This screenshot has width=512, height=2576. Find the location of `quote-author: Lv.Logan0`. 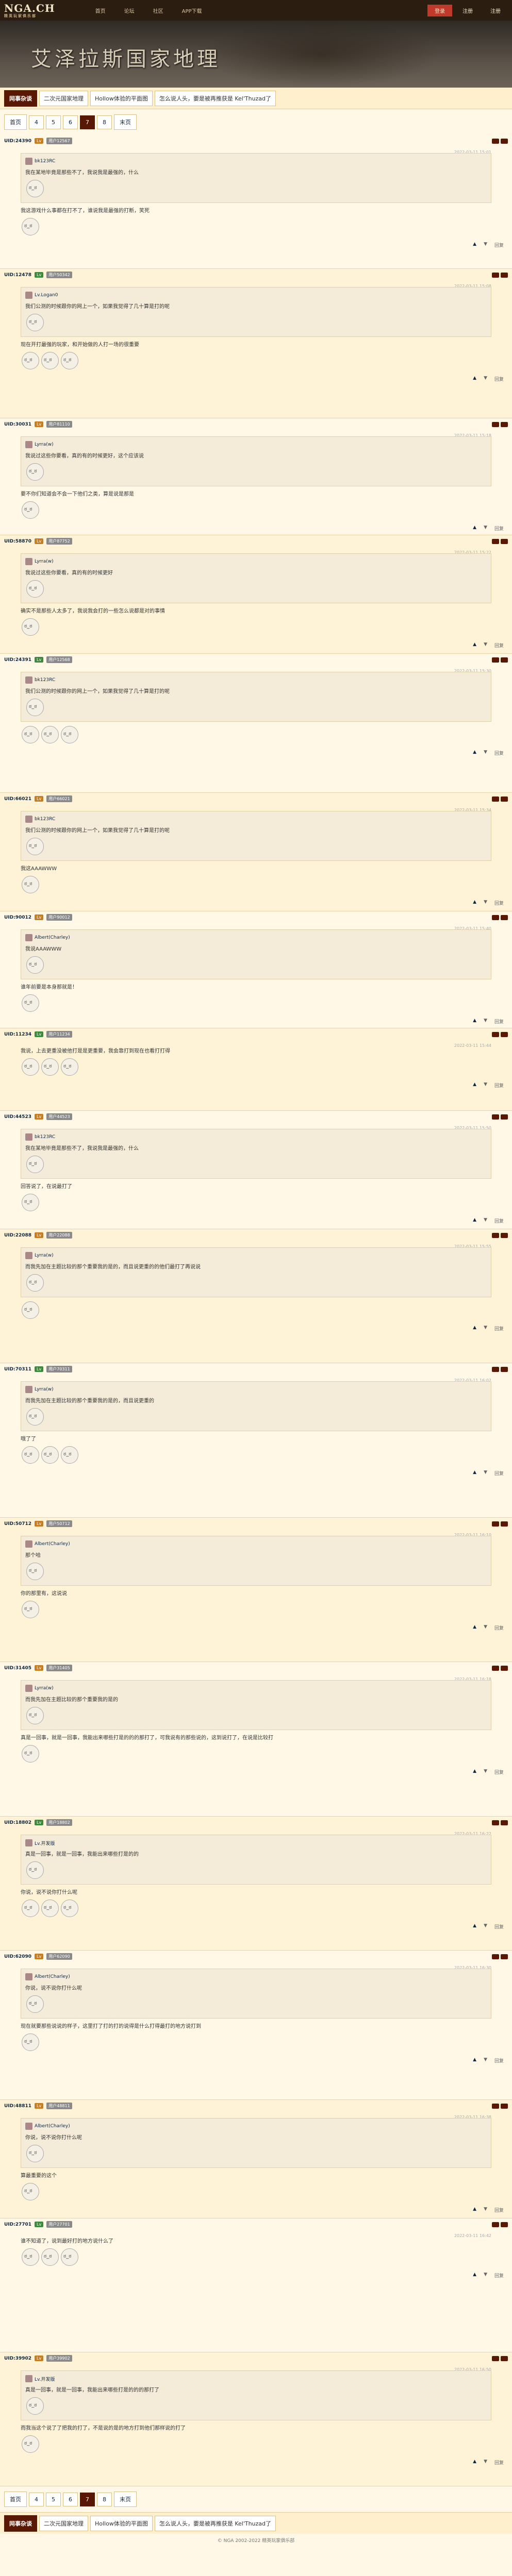

quote-author: Lv.Logan0 is located at coordinates (46, 295).